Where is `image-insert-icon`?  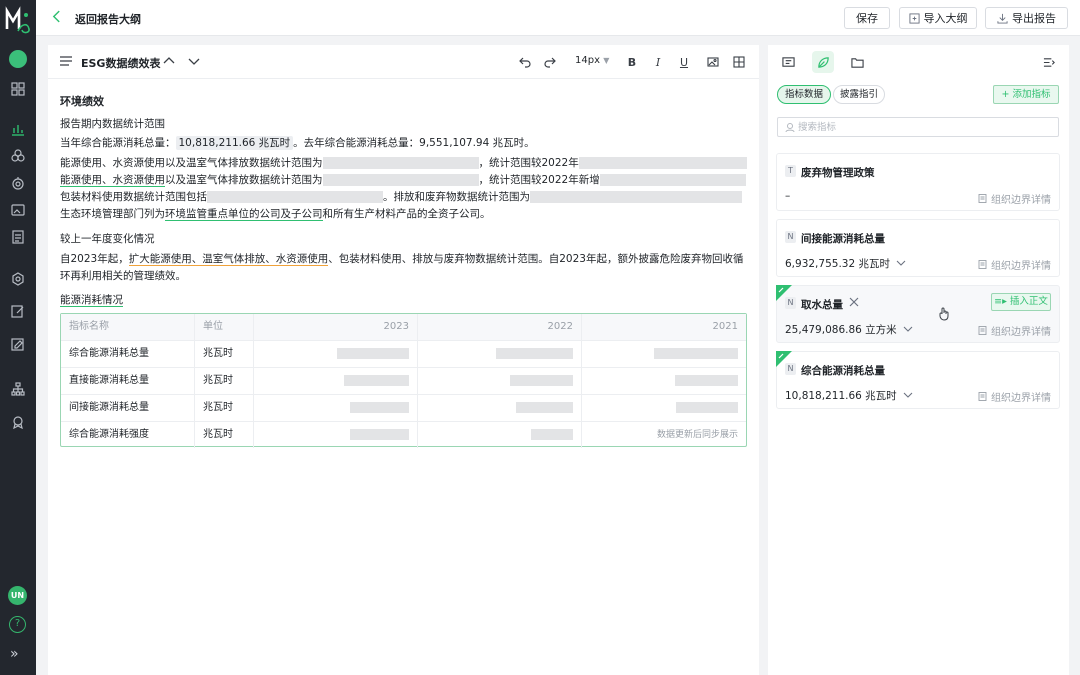
image-insert-icon is located at coordinates (713, 62).